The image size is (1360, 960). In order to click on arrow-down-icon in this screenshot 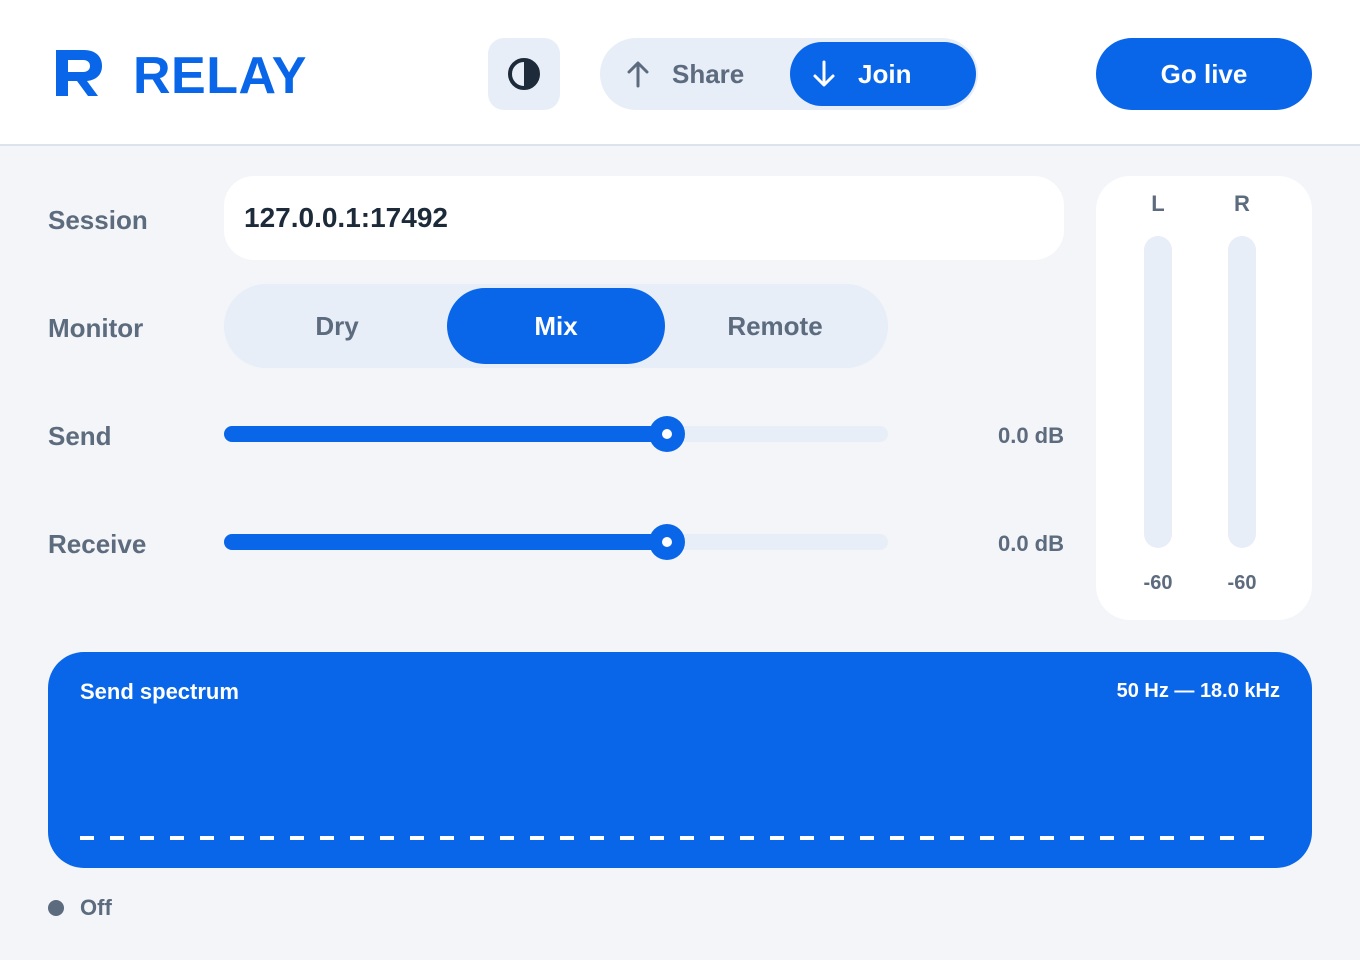, I will do `click(824, 73)`.